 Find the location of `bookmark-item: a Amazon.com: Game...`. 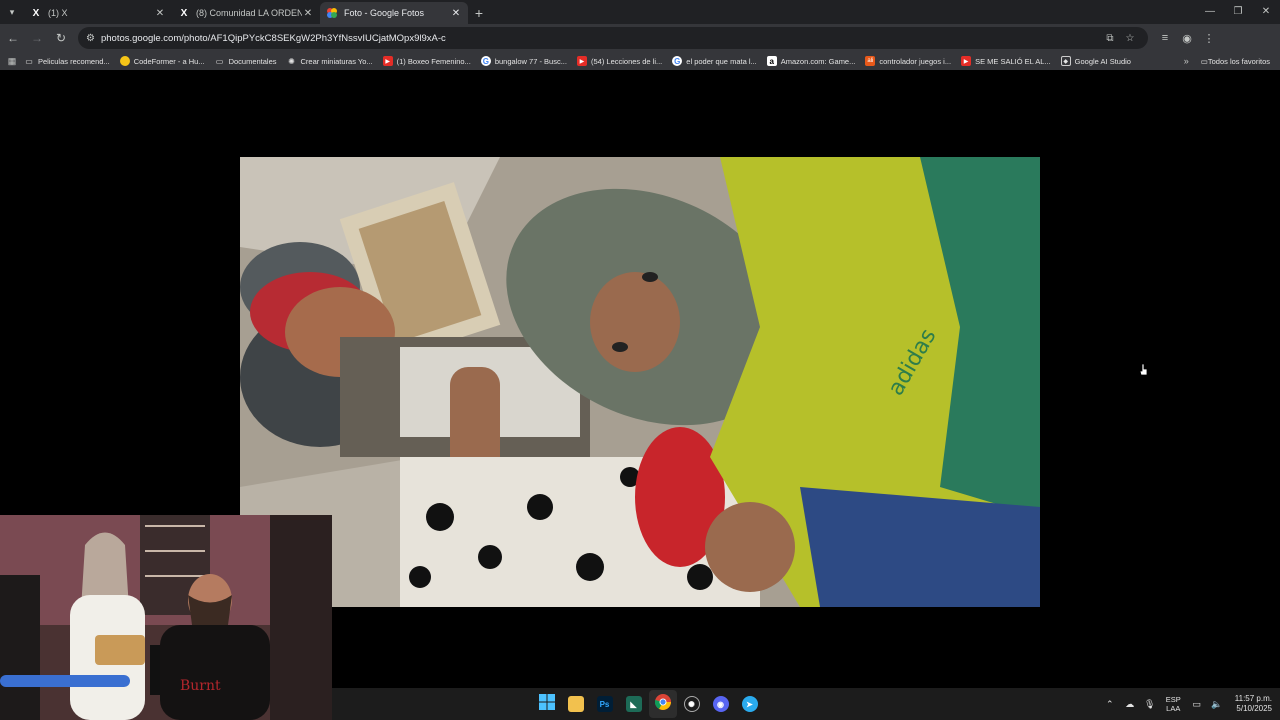

bookmark-item: a Amazon.com: Game... is located at coordinates (811, 61).